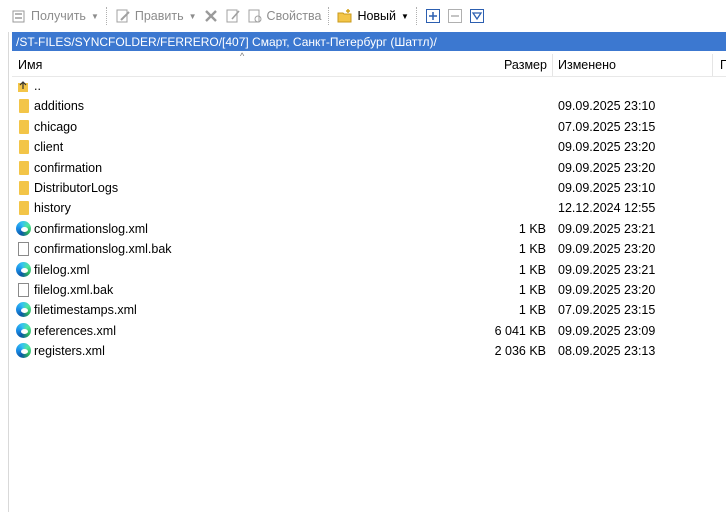 The height and width of the screenshot is (512, 726). Describe the element at coordinates (68, 167) in the screenshot. I see `file-name: confirmation` at that location.